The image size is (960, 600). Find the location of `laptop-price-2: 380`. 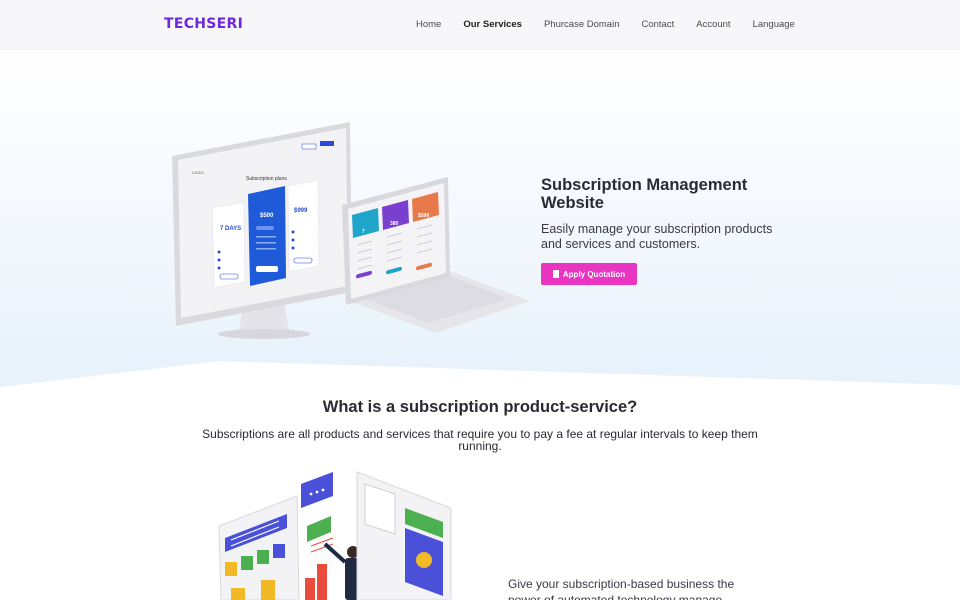

laptop-price-2: 380 is located at coordinates (394, 224).